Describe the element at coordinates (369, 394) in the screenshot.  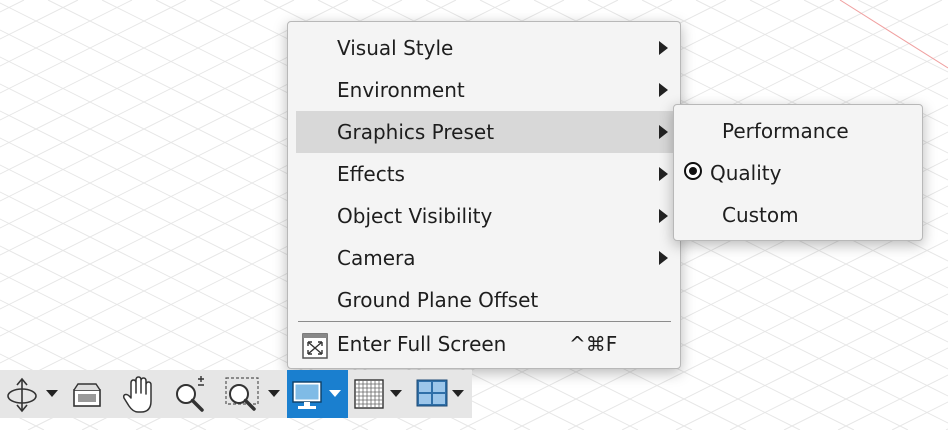
I see `grid-snaps-icon` at that location.